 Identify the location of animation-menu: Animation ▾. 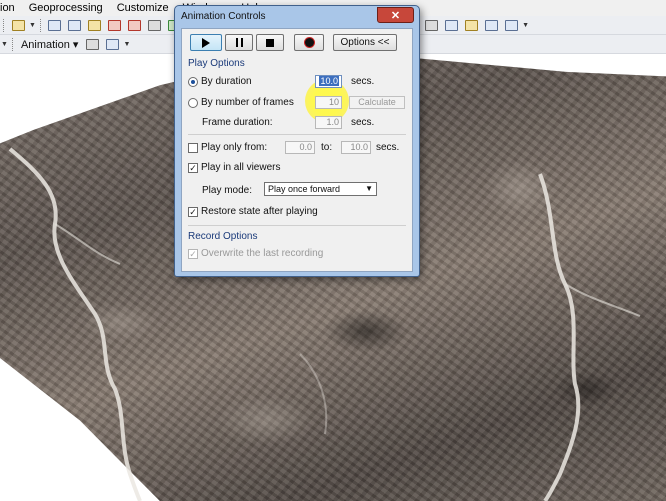
(50, 44).